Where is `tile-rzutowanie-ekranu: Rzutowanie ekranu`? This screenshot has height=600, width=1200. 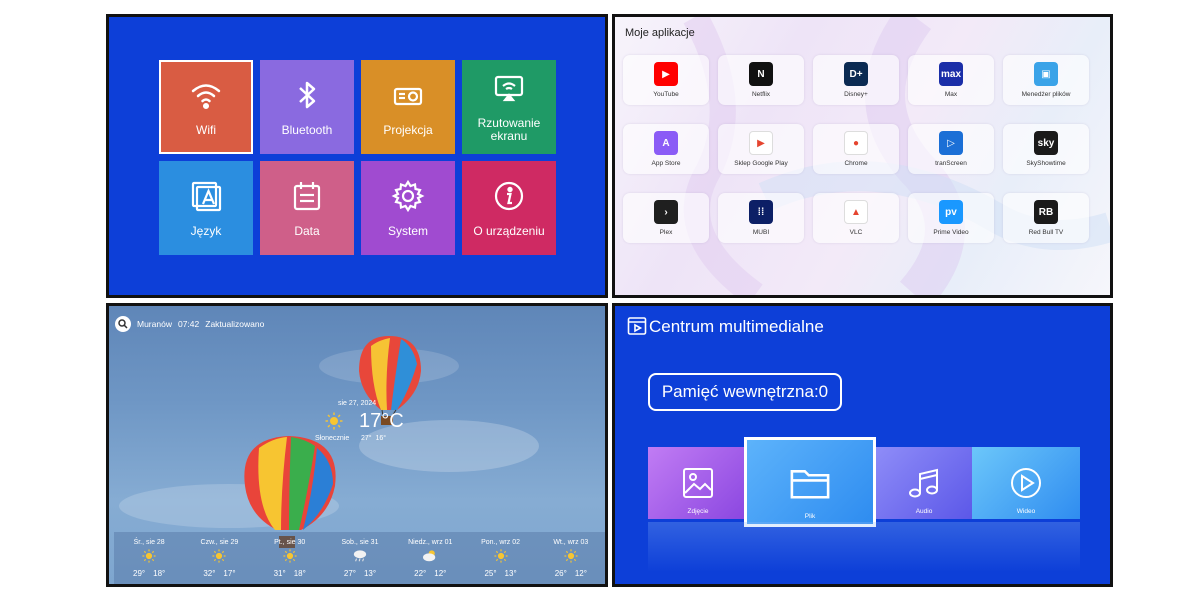 tile-rzutowanie-ekranu: Rzutowanie ekranu is located at coordinates (509, 107).